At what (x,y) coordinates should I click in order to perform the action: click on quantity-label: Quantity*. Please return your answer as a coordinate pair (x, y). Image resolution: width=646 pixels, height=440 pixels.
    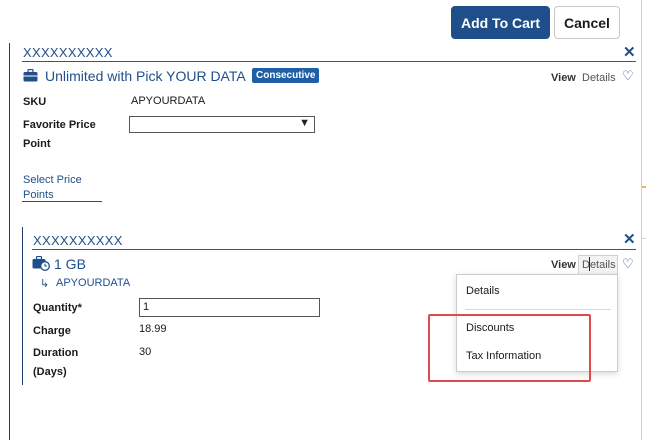
    Looking at the image, I should click on (57, 308).